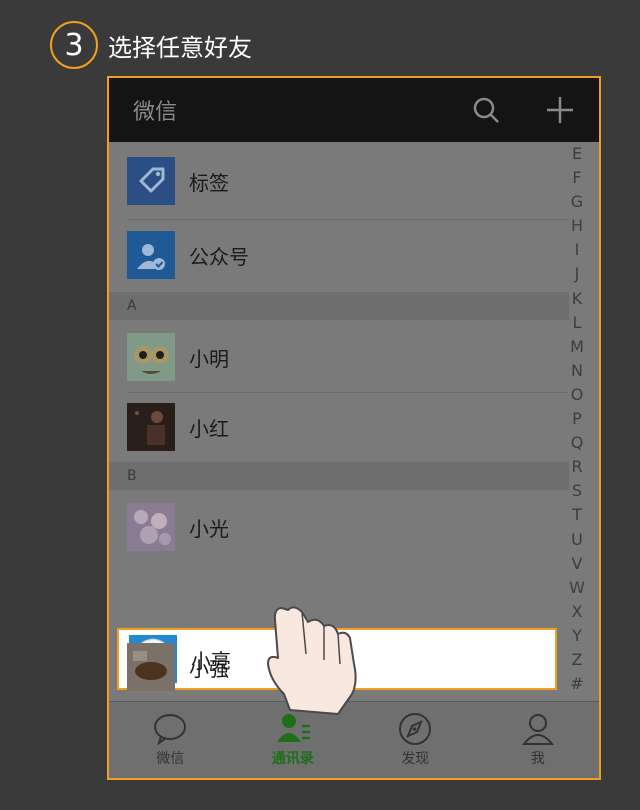  What do you see at coordinates (339, 527) in the screenshot?
I see `contact-row: 小光` at bounding box center [339, 527].